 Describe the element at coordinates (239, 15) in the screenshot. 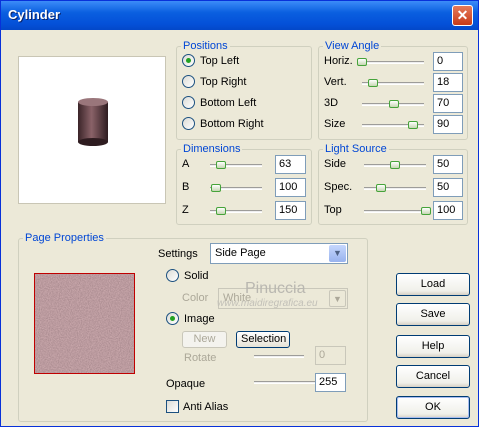

I see `title-bar: Cylinder ✕` at that location.